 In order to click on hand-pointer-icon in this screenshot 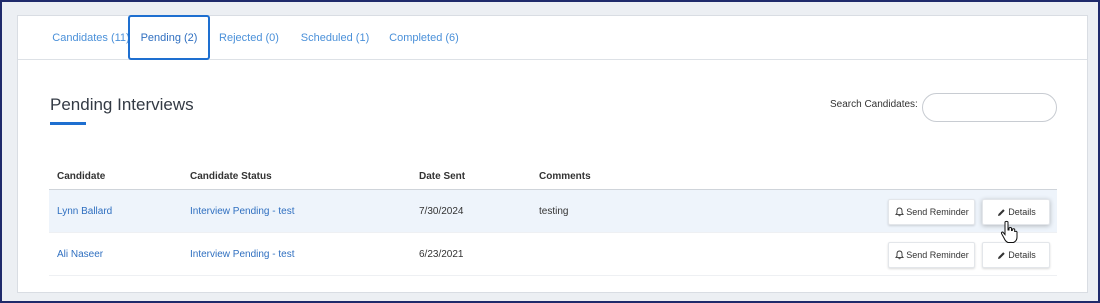, I will do `click(1009, 232)`.